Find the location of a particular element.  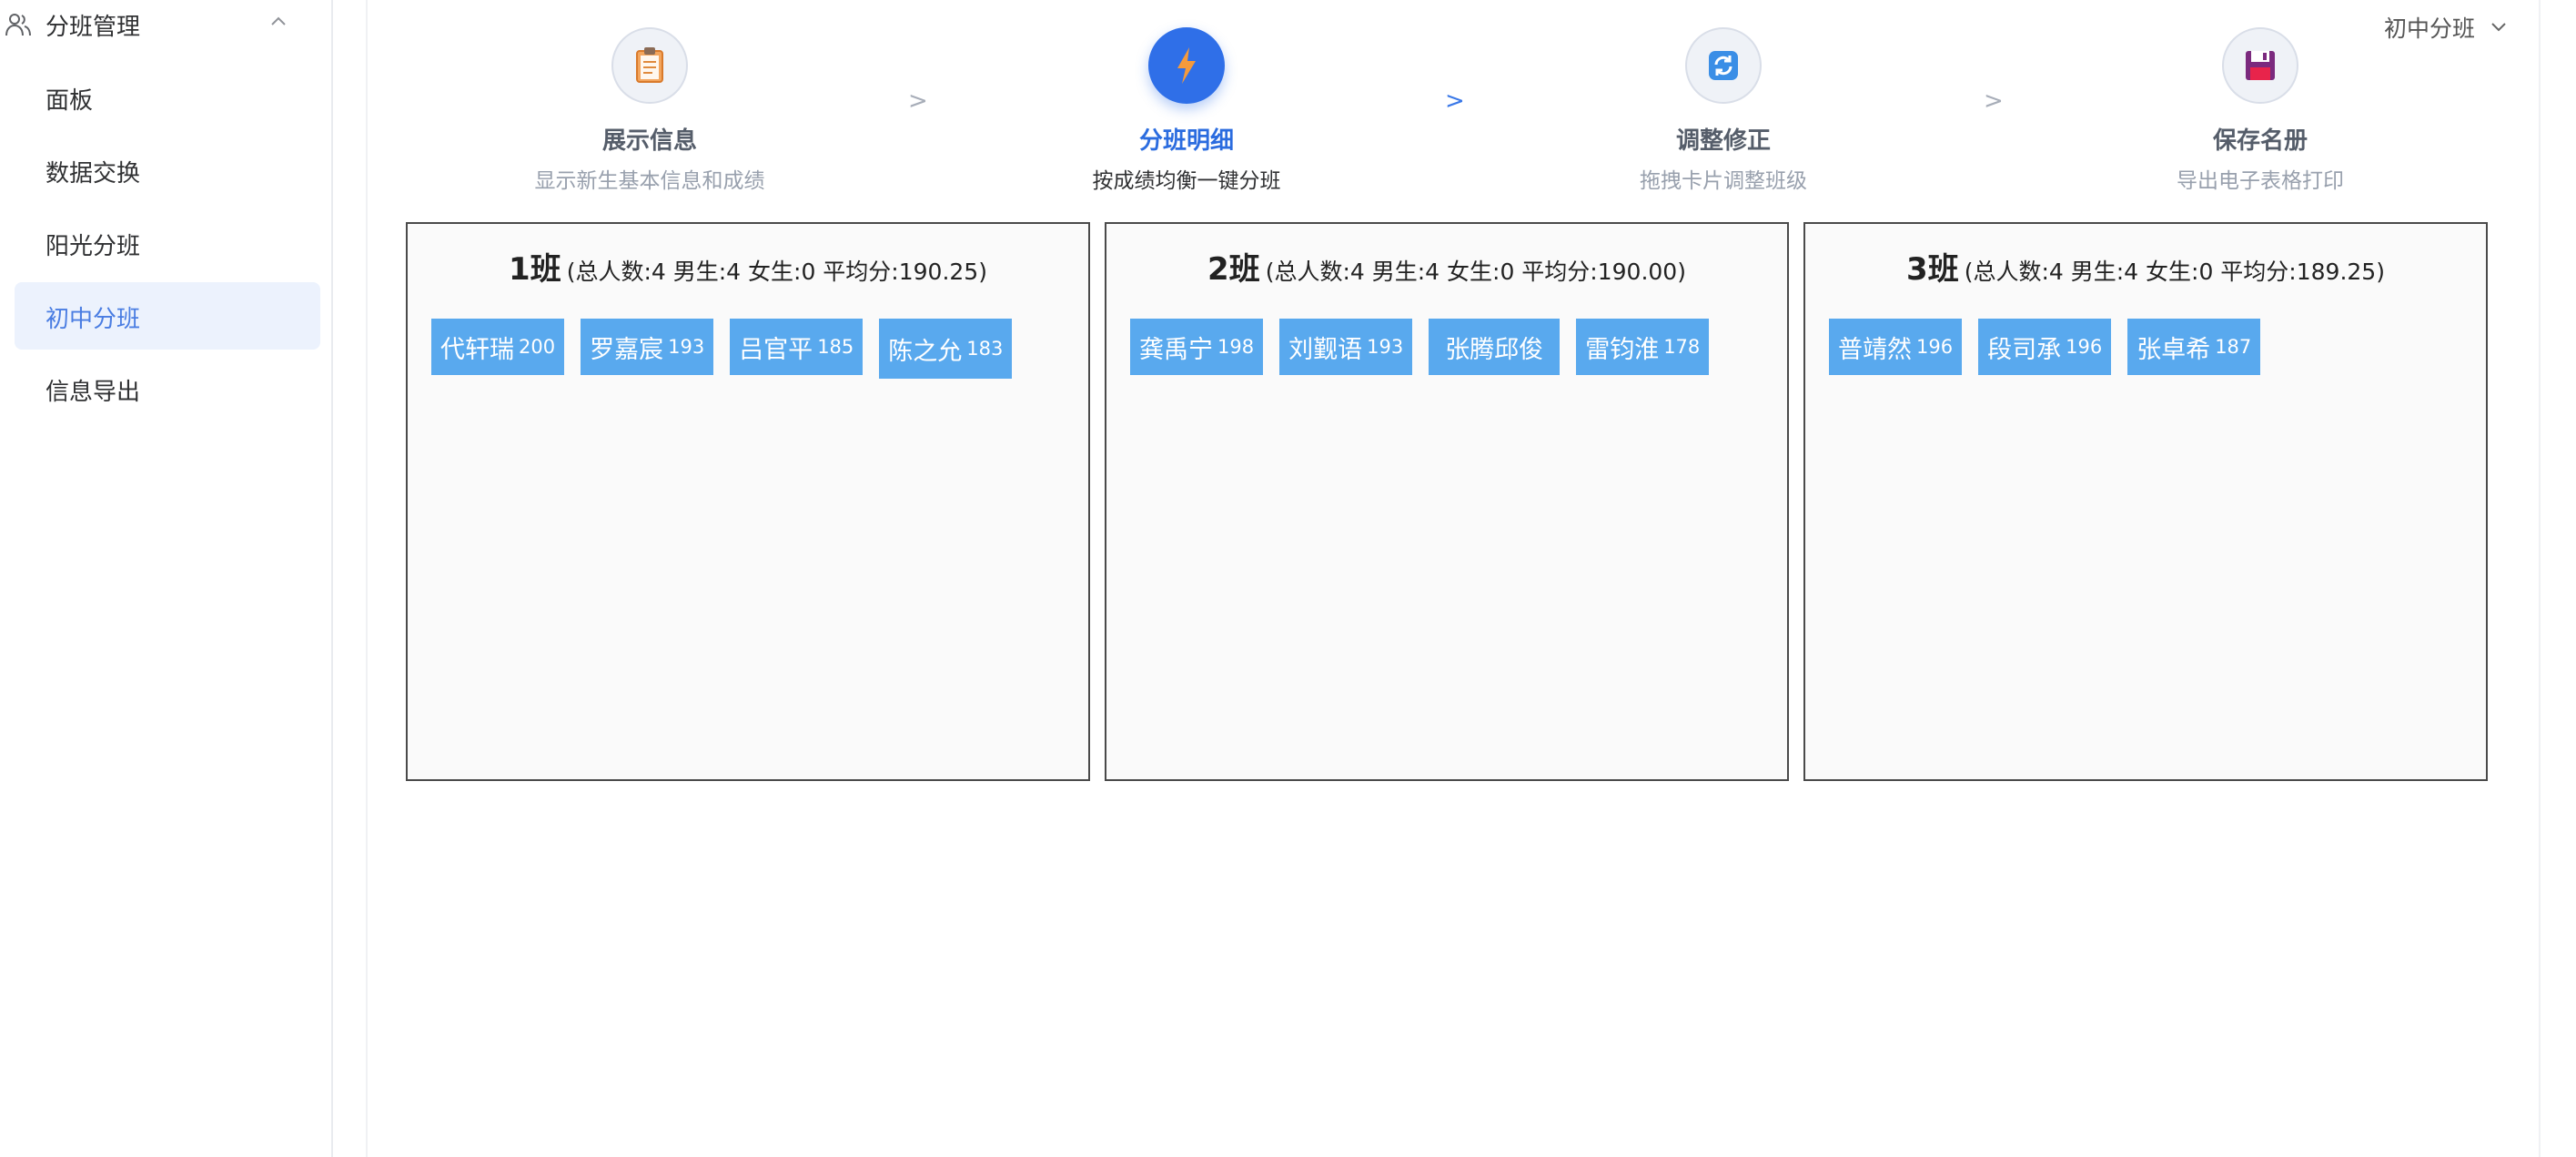

sidebar-item-sunshine-grouping: 阳光分班 is located at coordinates (167, 243).